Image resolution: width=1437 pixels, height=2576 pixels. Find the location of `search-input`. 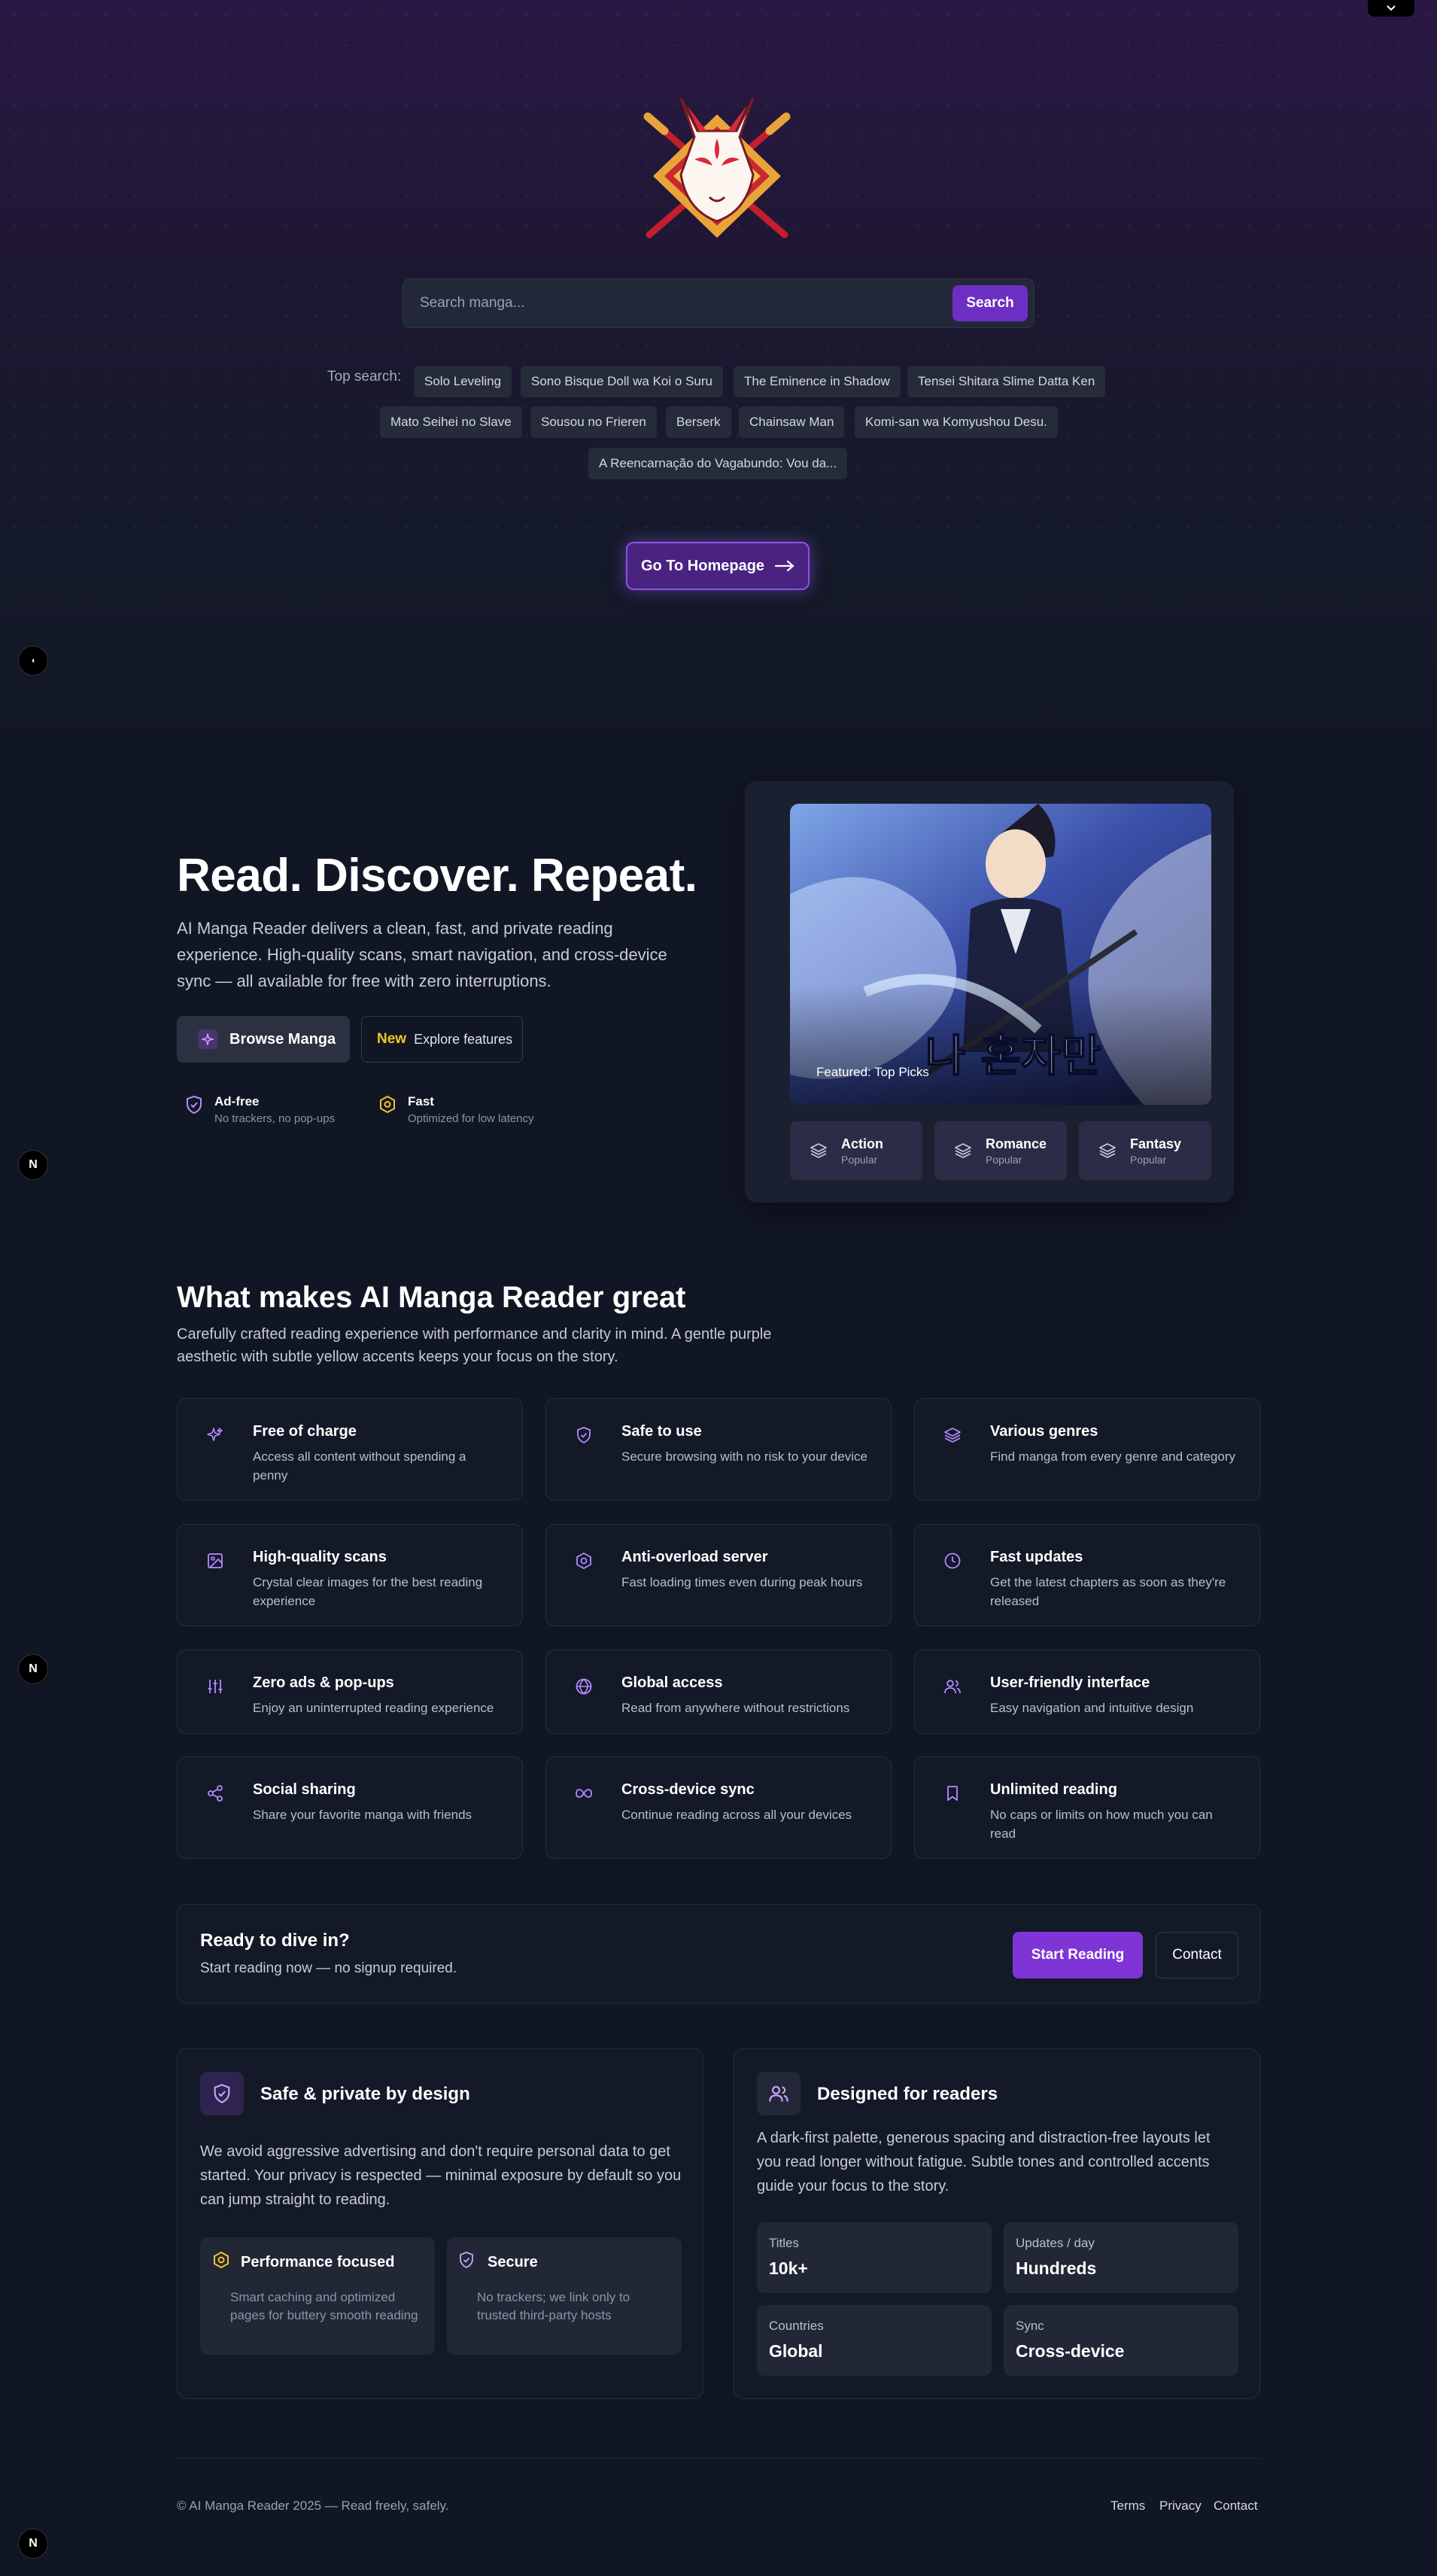

search-input is located at coordinates (683, 303).